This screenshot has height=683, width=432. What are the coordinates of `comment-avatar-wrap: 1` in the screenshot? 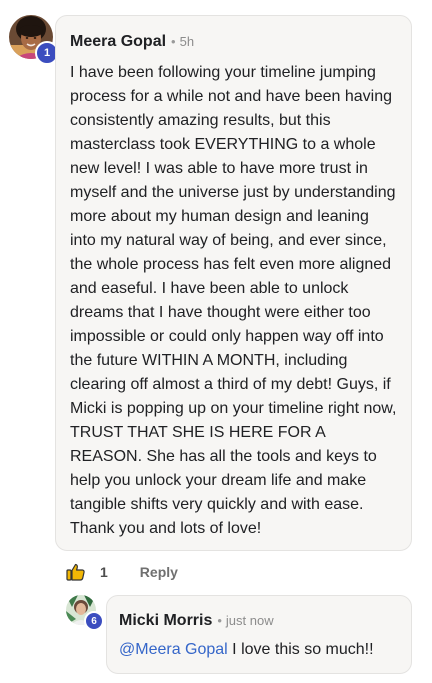 It's located at (34, 40).